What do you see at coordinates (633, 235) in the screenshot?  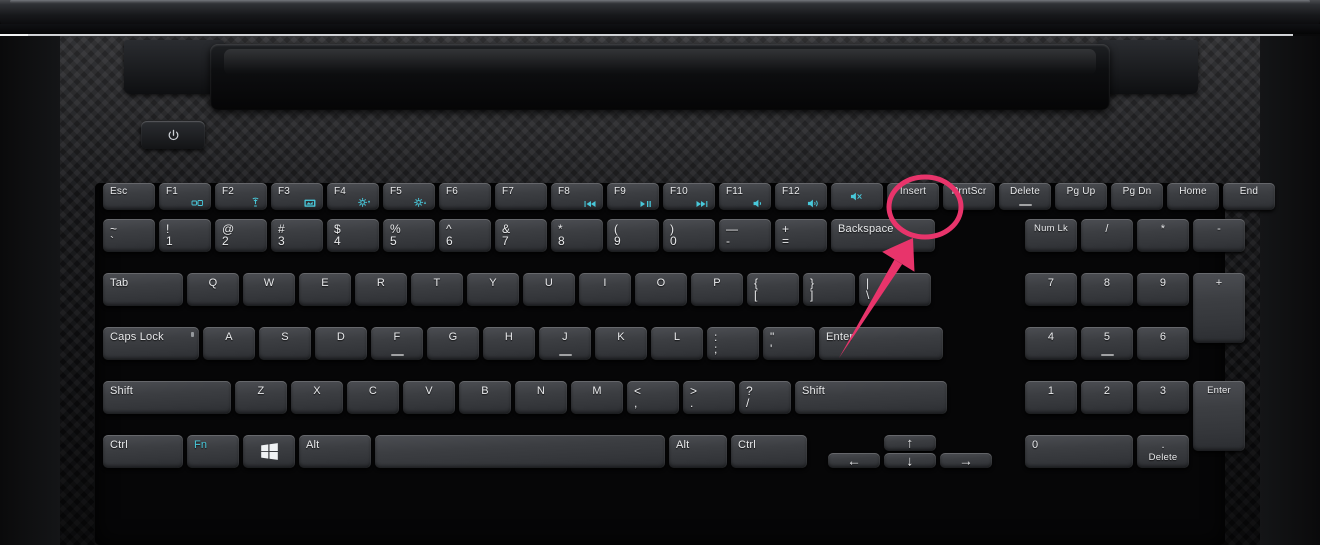 I see `key-9: (9` at bounding box center [633, 235].